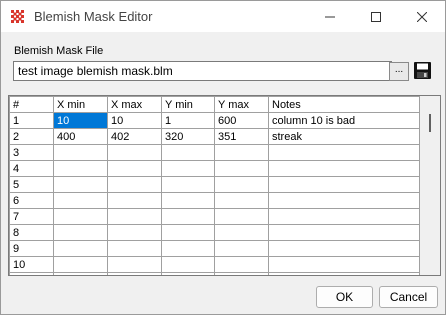 The image size is (446, 315). I want to click on row-header: 9, so click(31, 248).